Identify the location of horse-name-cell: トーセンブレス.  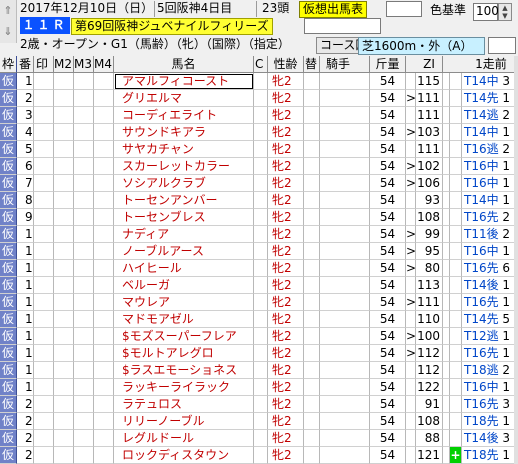
(184, 217).